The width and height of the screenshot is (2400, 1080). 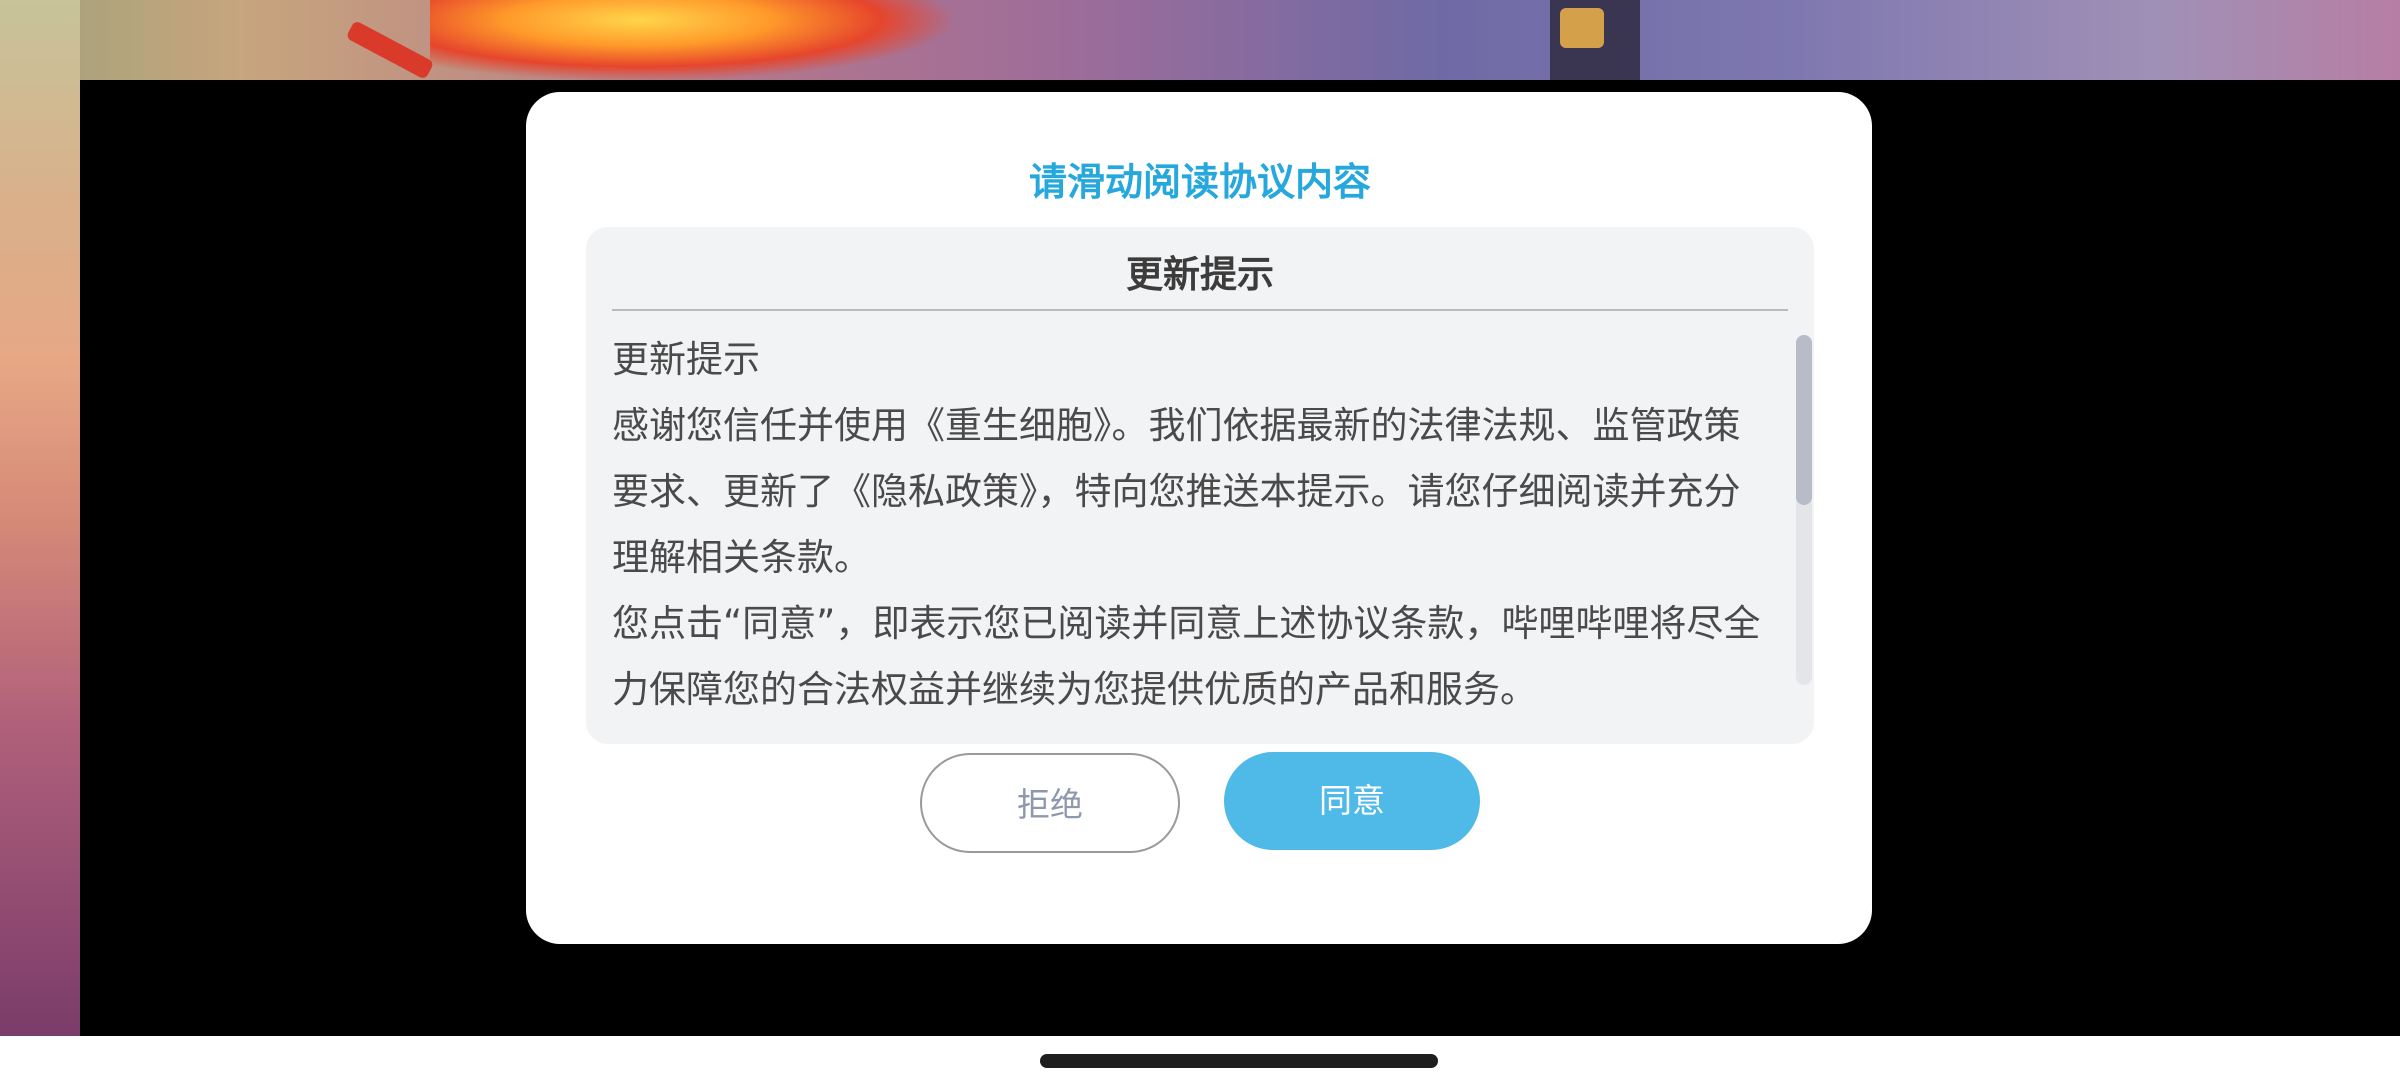 What do you see at coordinates (1199, 182) in the screenshot?
I see `dialog-title: 请滑动阅读协议内容` at bounding box center [1199, 182].